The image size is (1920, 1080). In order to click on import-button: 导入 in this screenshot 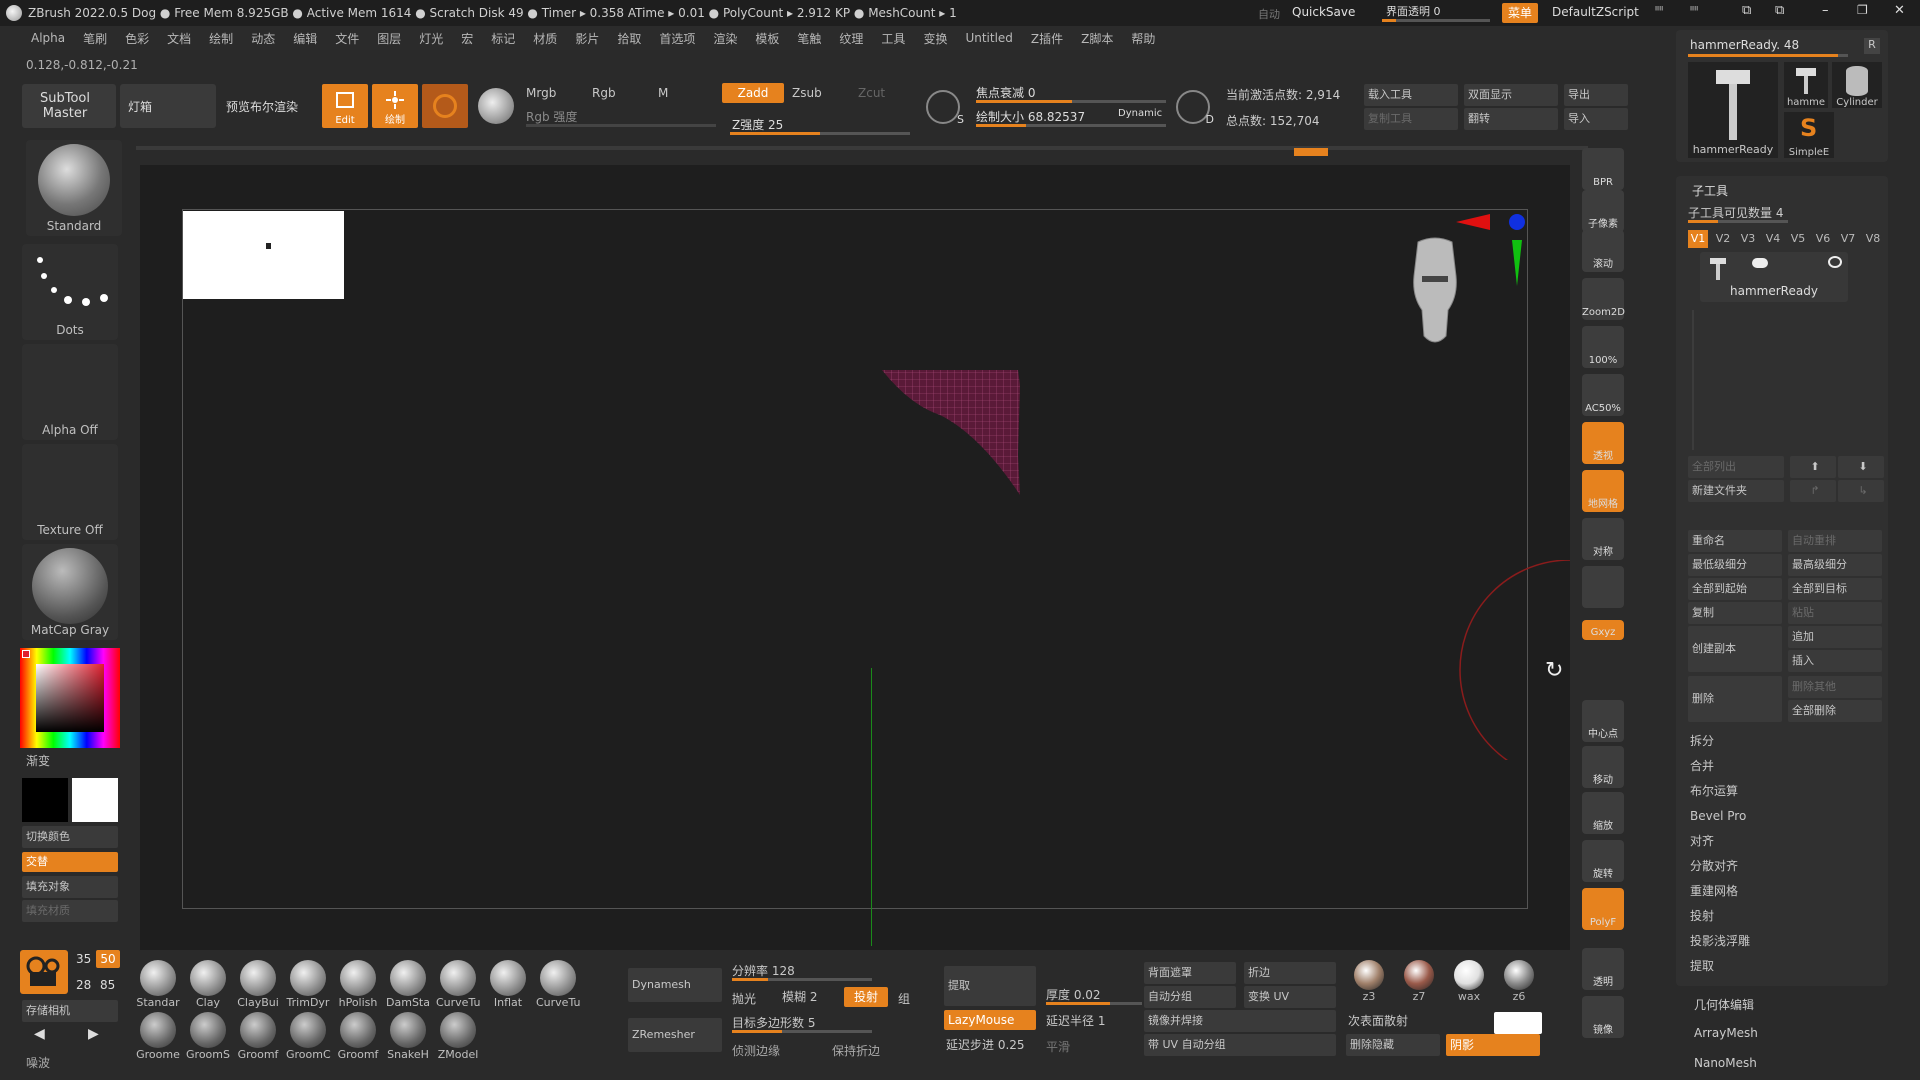, I will do `click(1596, 119)`.